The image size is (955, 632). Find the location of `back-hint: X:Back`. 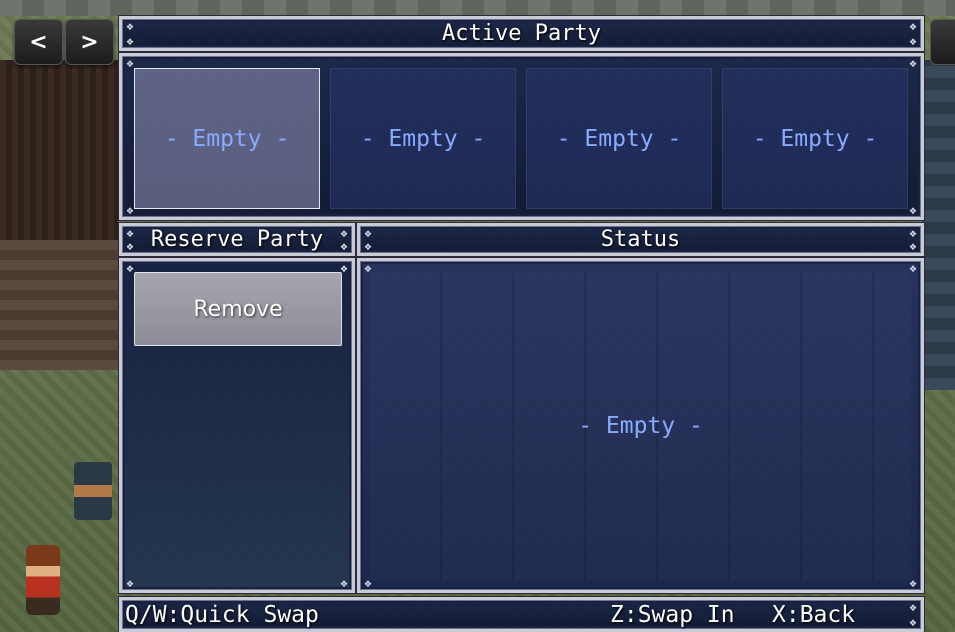

back-hint: X:Back is located at coordinates (814, 614).